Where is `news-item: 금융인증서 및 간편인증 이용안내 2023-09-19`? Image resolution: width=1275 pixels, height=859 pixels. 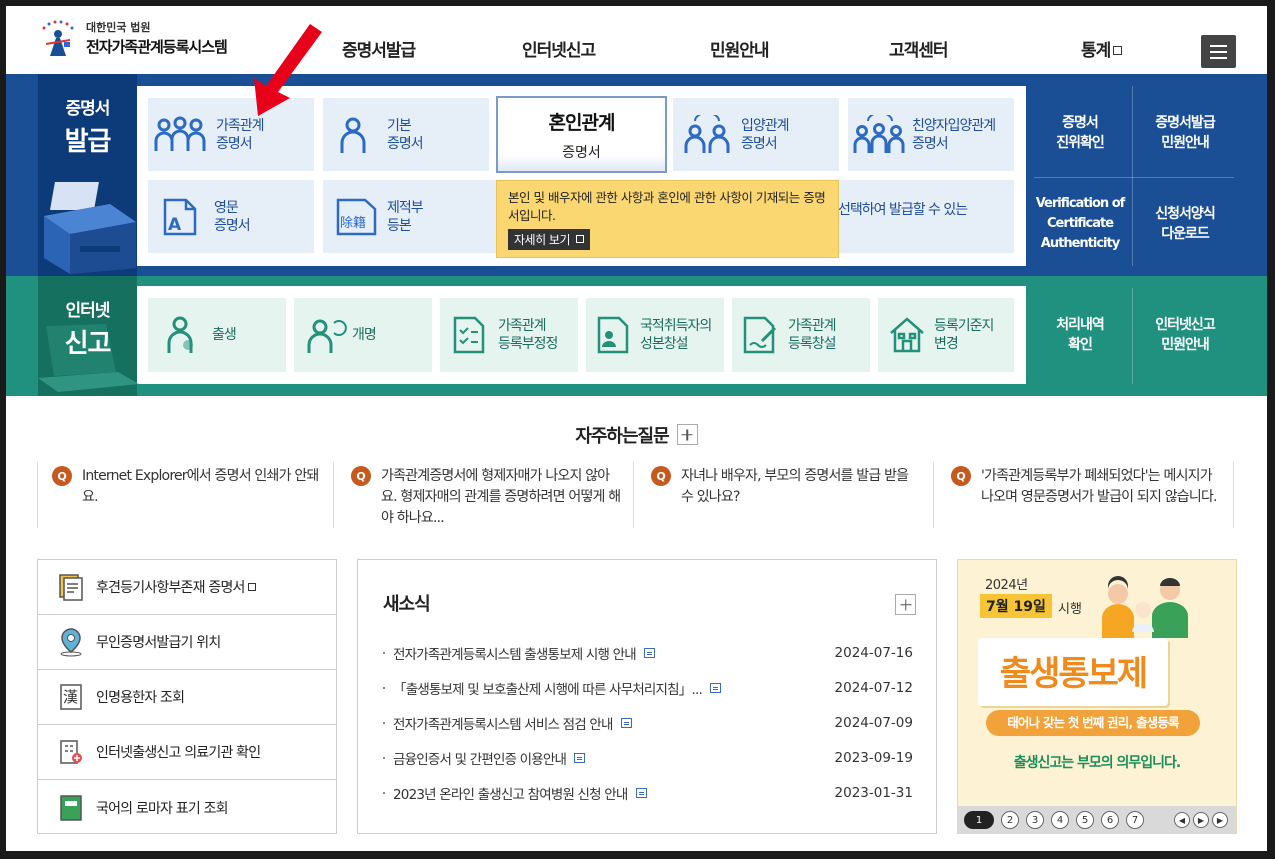 news-item: 금융인증서 및 간편인증 이용안내 2023-09-19 is located at coordinates (648, 757).